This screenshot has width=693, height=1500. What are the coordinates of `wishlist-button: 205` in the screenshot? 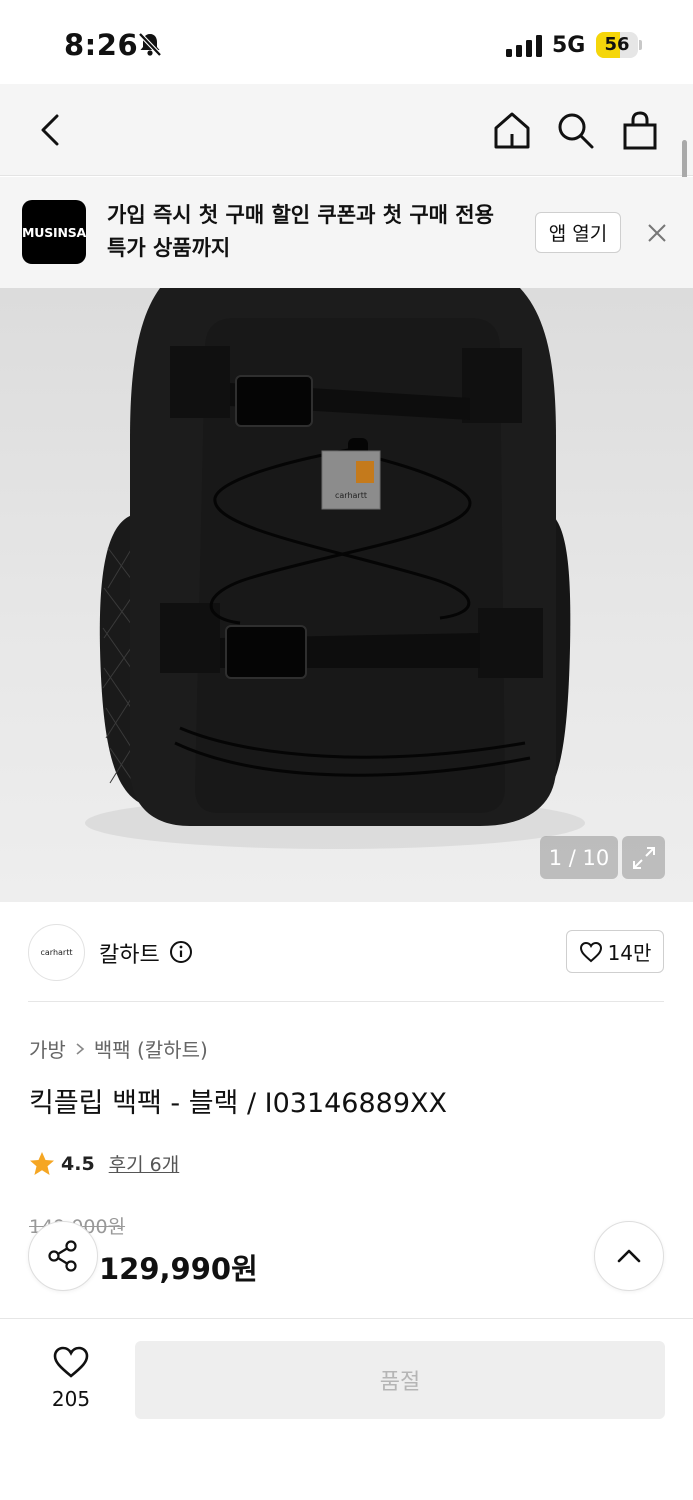 It's located at (71, 1378).